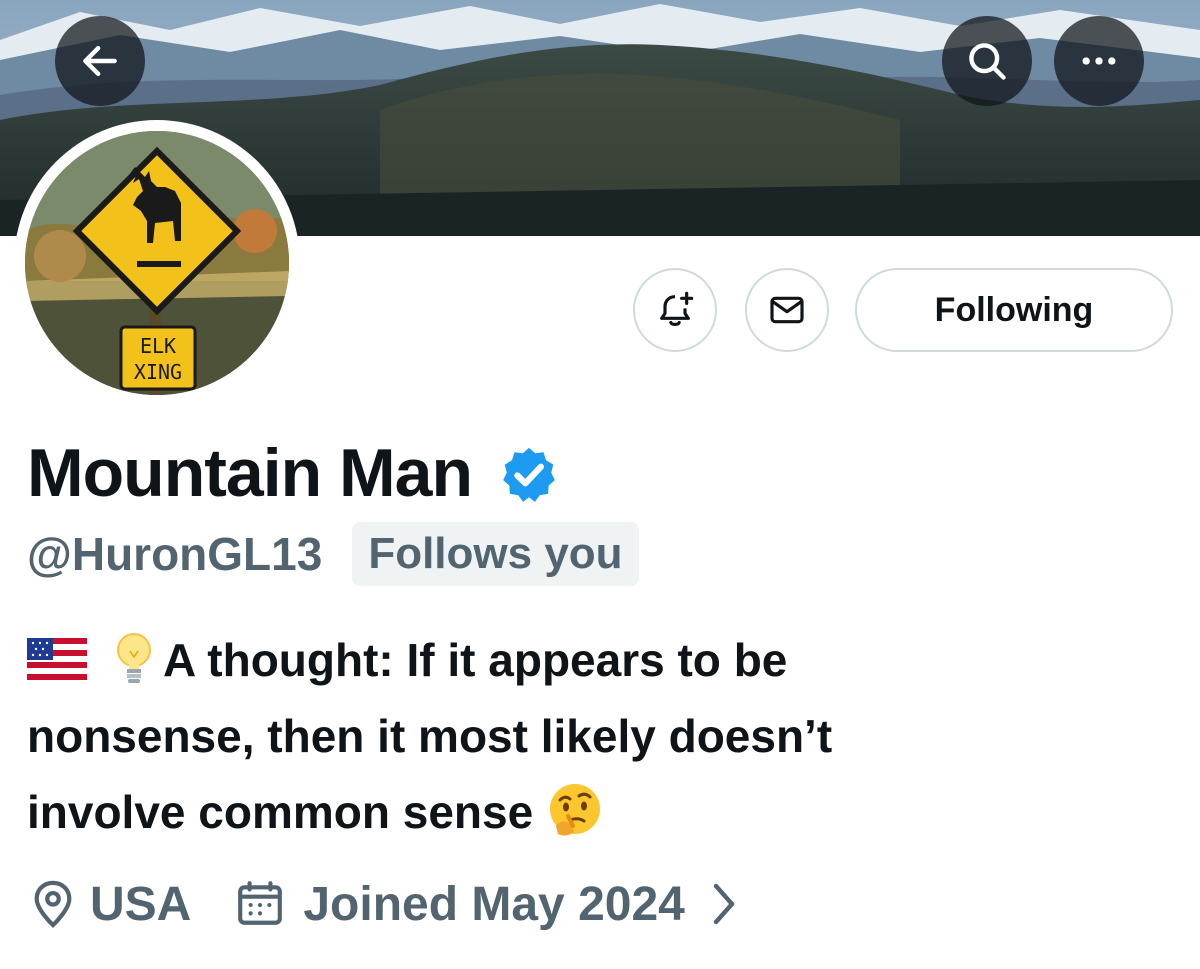 Image resolution: width=1200 pixels, height=969 pixels. I want to click on search-button, so click(987, 61).